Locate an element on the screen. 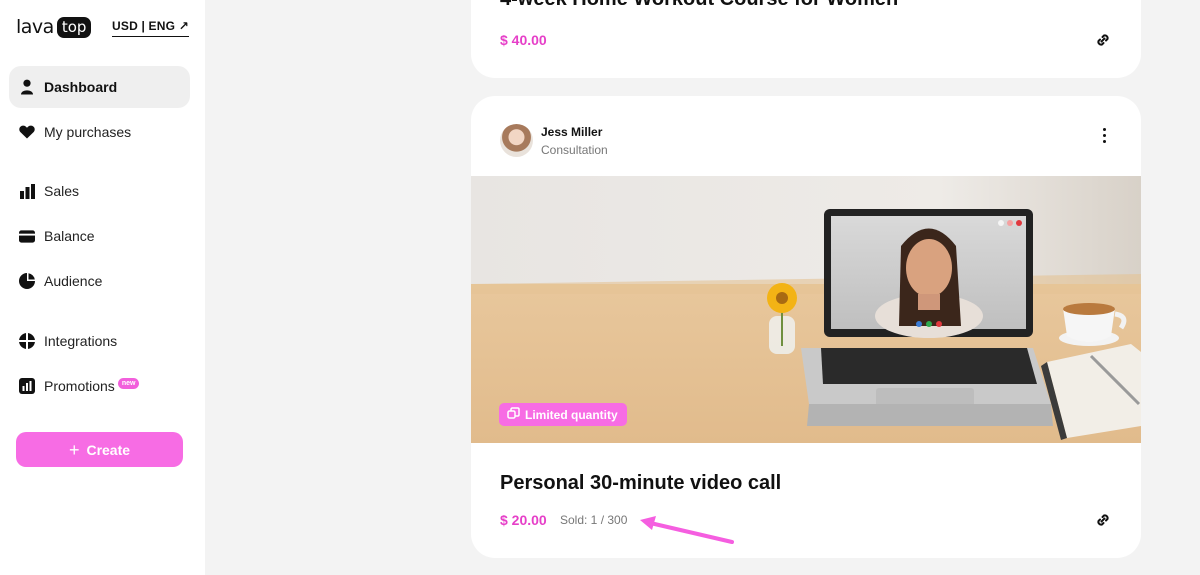 This screenshot has width=1200, height=575. product-title: 4-week Home Workout Course for Women is located at coordinates (699, 5).